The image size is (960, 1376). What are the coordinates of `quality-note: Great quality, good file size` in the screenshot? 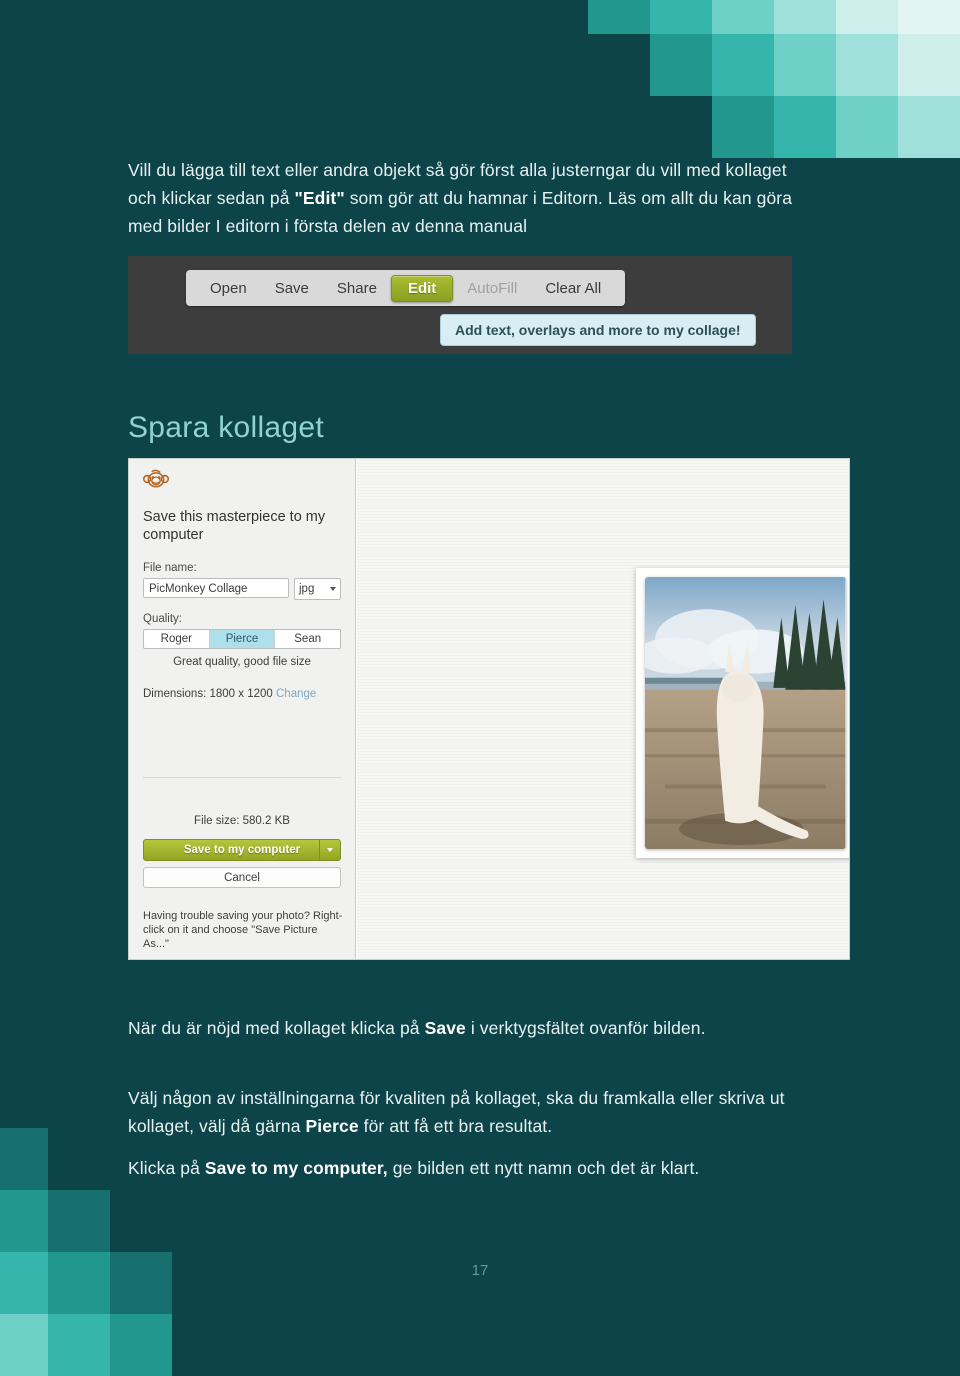 It's located at (242, 662).